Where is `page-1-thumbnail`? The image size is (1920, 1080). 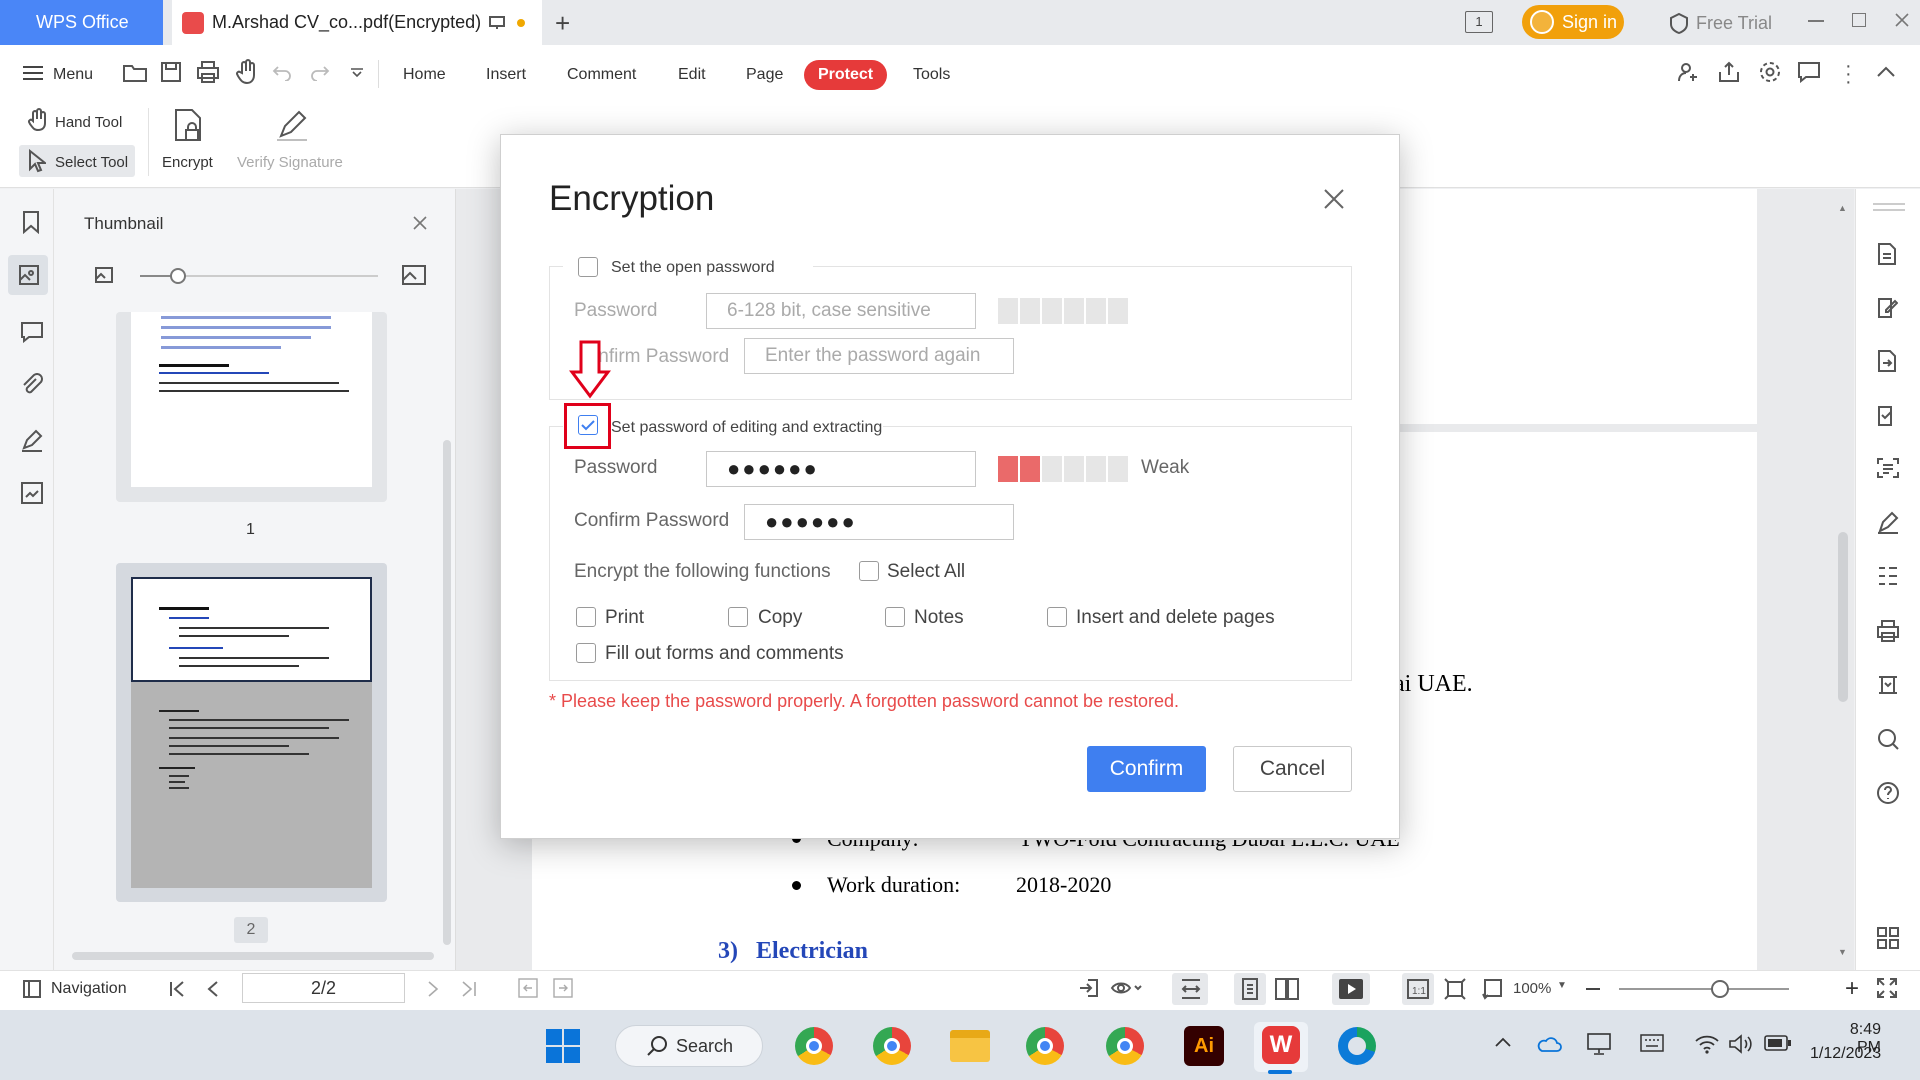 page-1-thumbnail is located at coordinates (251, 399).